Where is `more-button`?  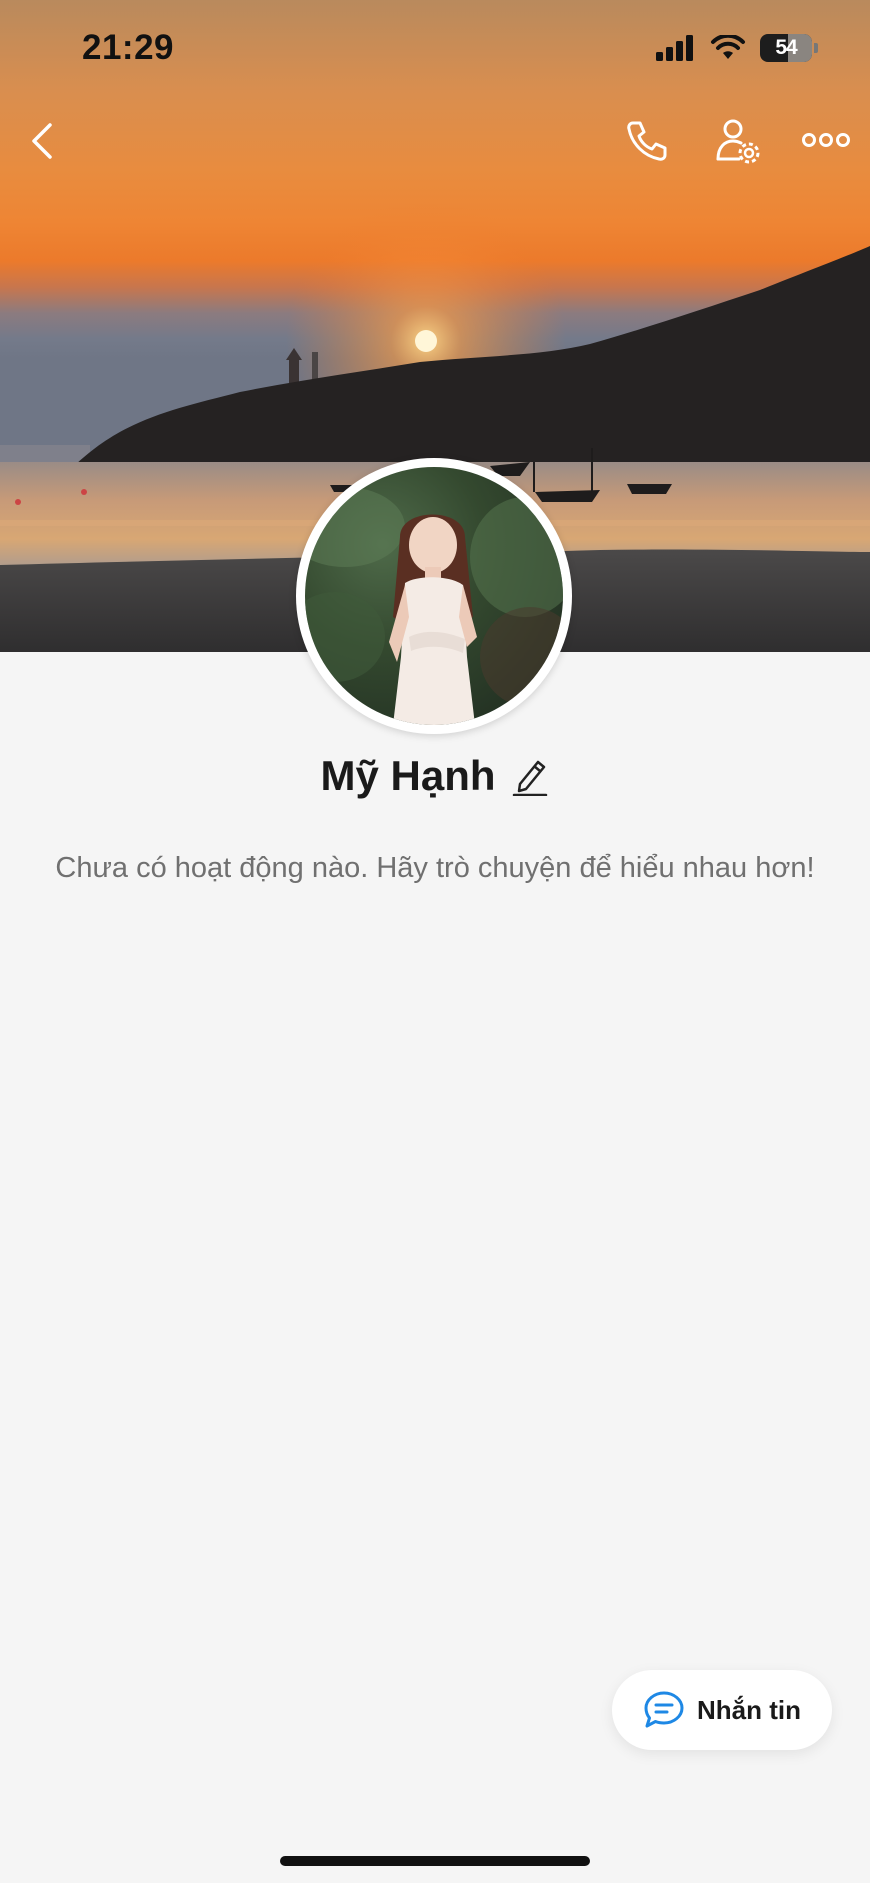 more-button is located at coordinates (826, 140).